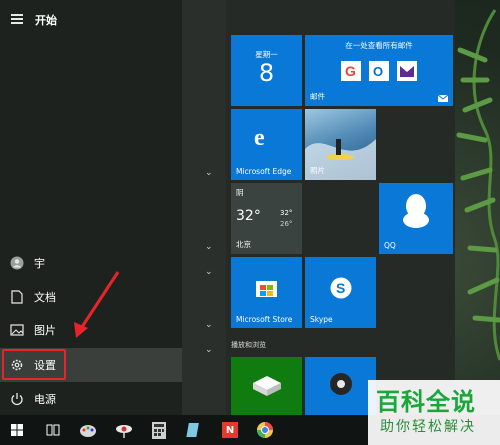 Image resolution: width=500 pixels, height=445 pixels. I want to click on edge-tile: e Microsoft Edge, so click(266, 144).